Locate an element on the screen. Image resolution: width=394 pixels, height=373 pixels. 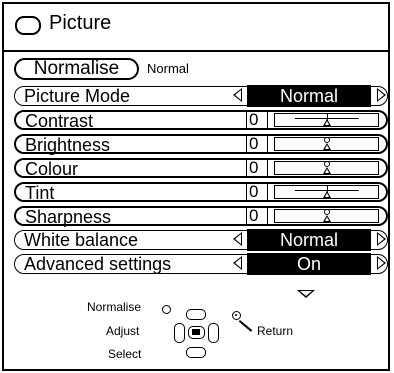
legend-normalise-label: Normalise is located at coordinates (114, 307).